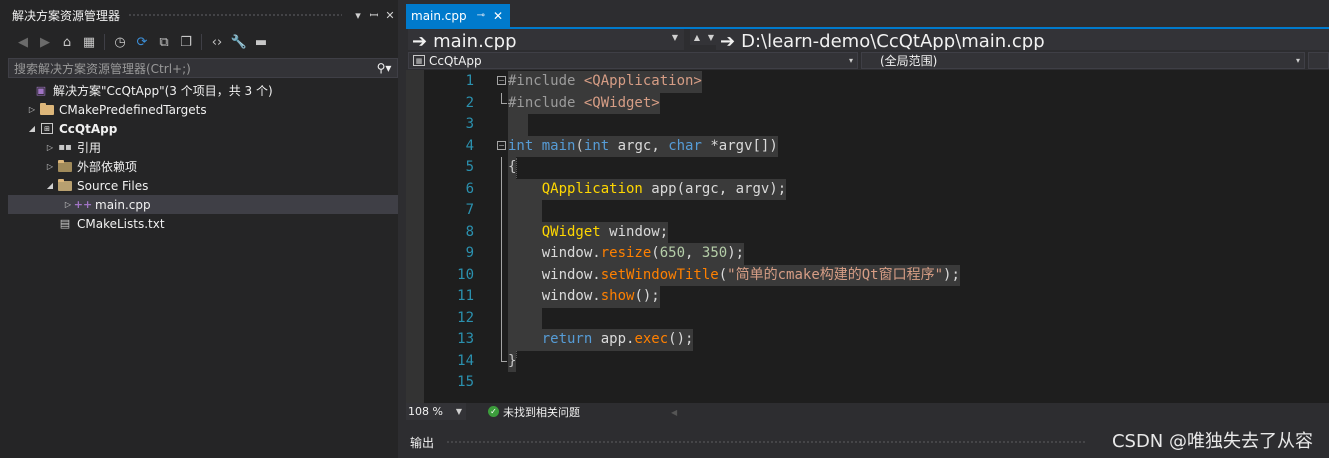  Describe the element at coordinates (121, 223) in the screenshot. I see `tree-item-label: CMakeLists.txt` at that location.